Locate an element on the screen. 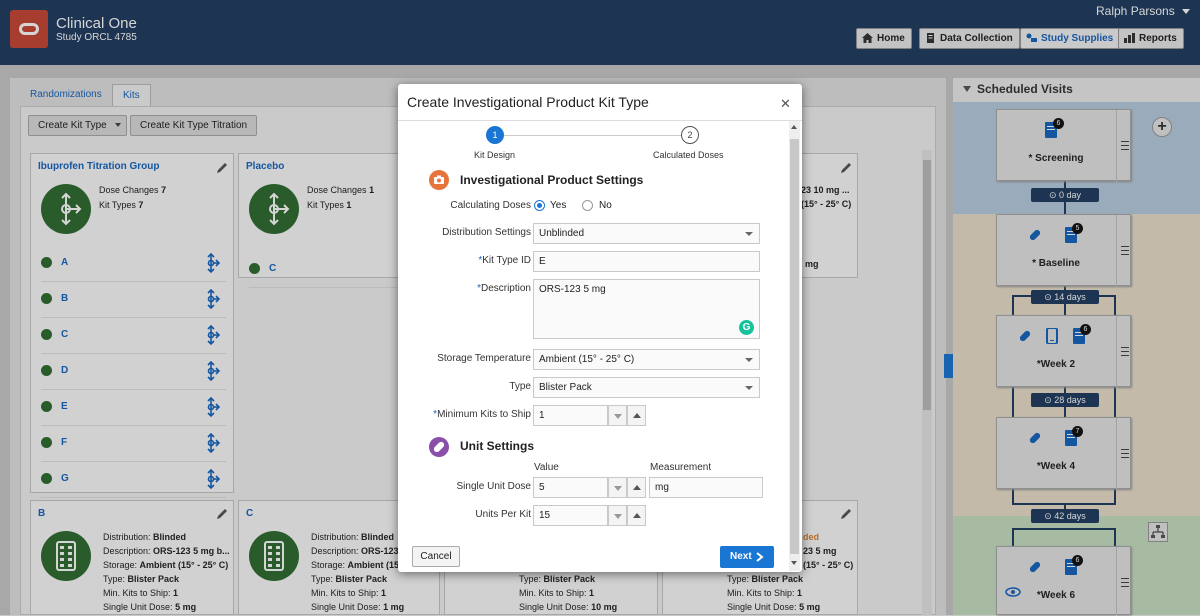 This screenshot has height=616, width=1200. next-button: Next is located at coordinates (747, 557).